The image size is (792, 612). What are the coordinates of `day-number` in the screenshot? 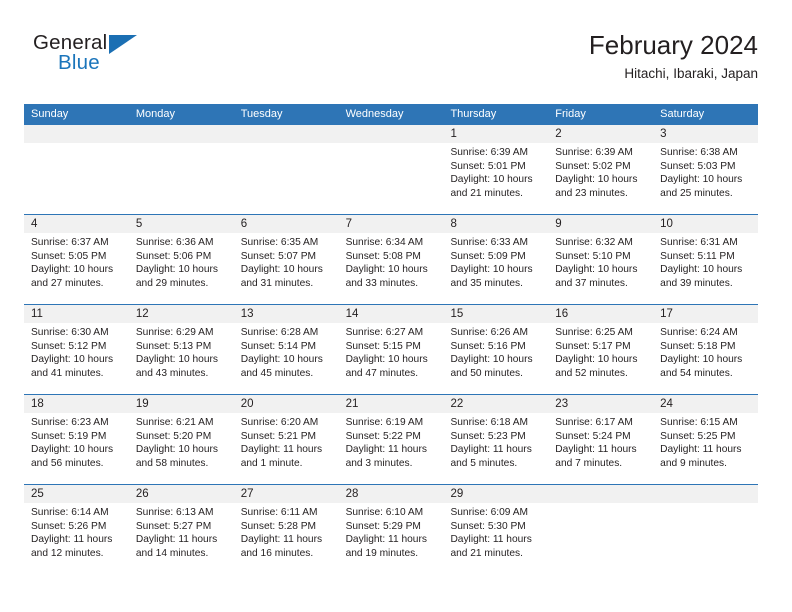 It's located at (286, 134).